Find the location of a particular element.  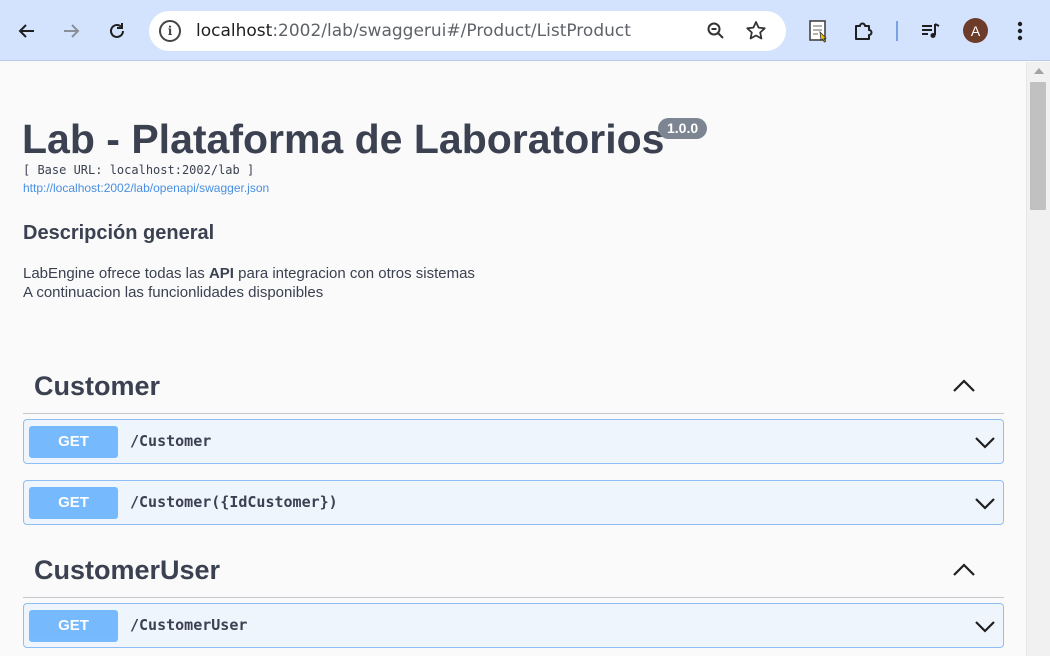

extensions-button is located at coordinates (863, 31).